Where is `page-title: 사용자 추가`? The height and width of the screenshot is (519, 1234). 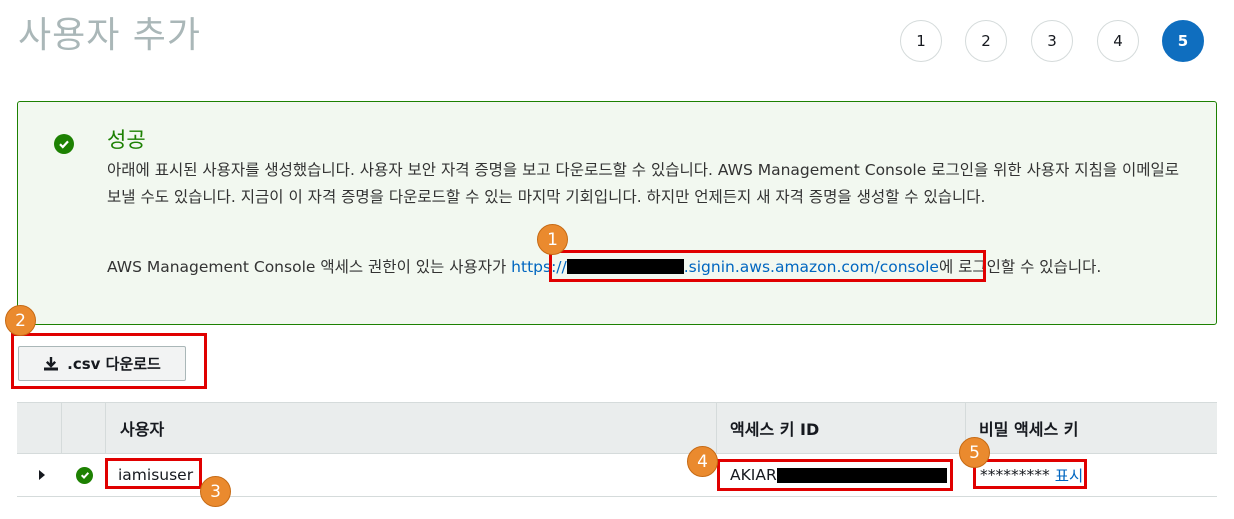 page-title: 사용자 추가 is located at coordinates (110, 35).